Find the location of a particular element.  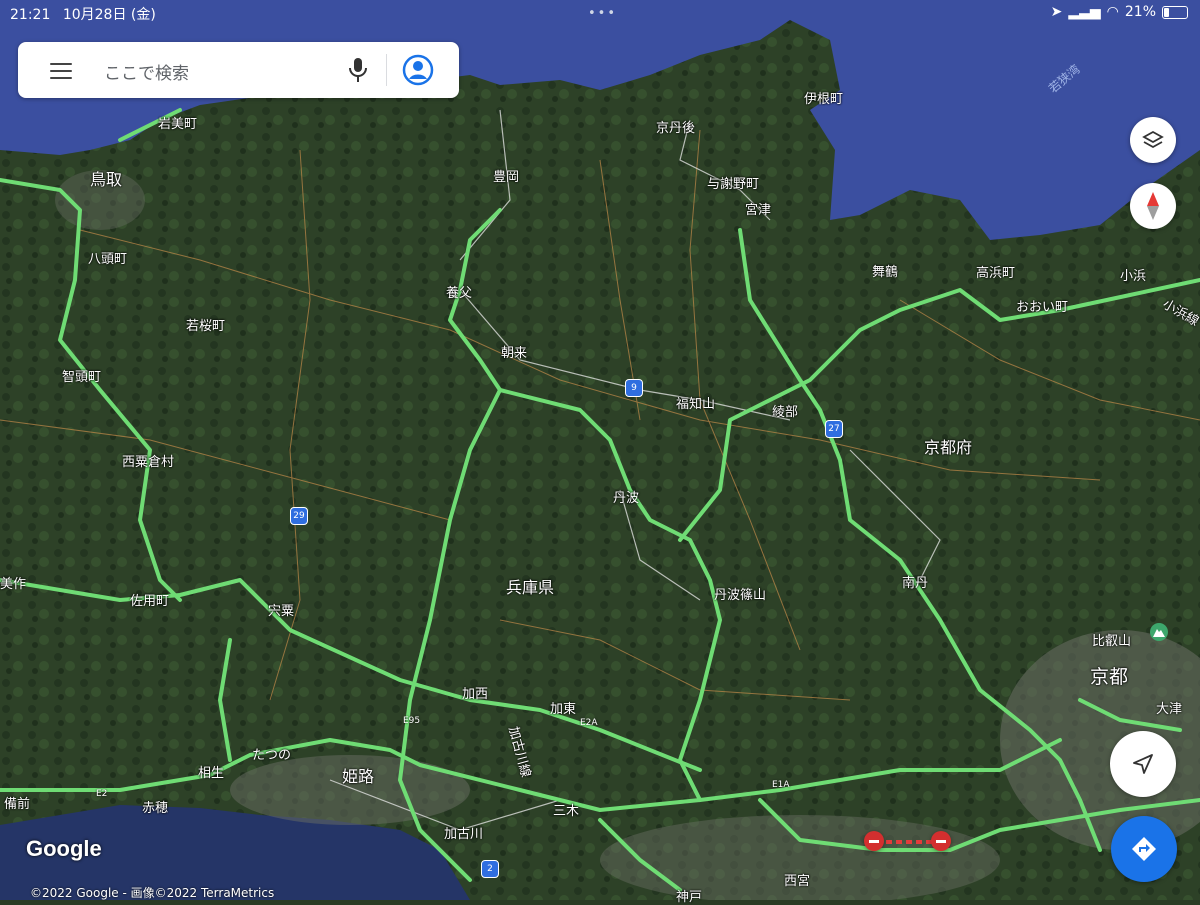

city-label: 相生 is located at coordinates (211, 771).